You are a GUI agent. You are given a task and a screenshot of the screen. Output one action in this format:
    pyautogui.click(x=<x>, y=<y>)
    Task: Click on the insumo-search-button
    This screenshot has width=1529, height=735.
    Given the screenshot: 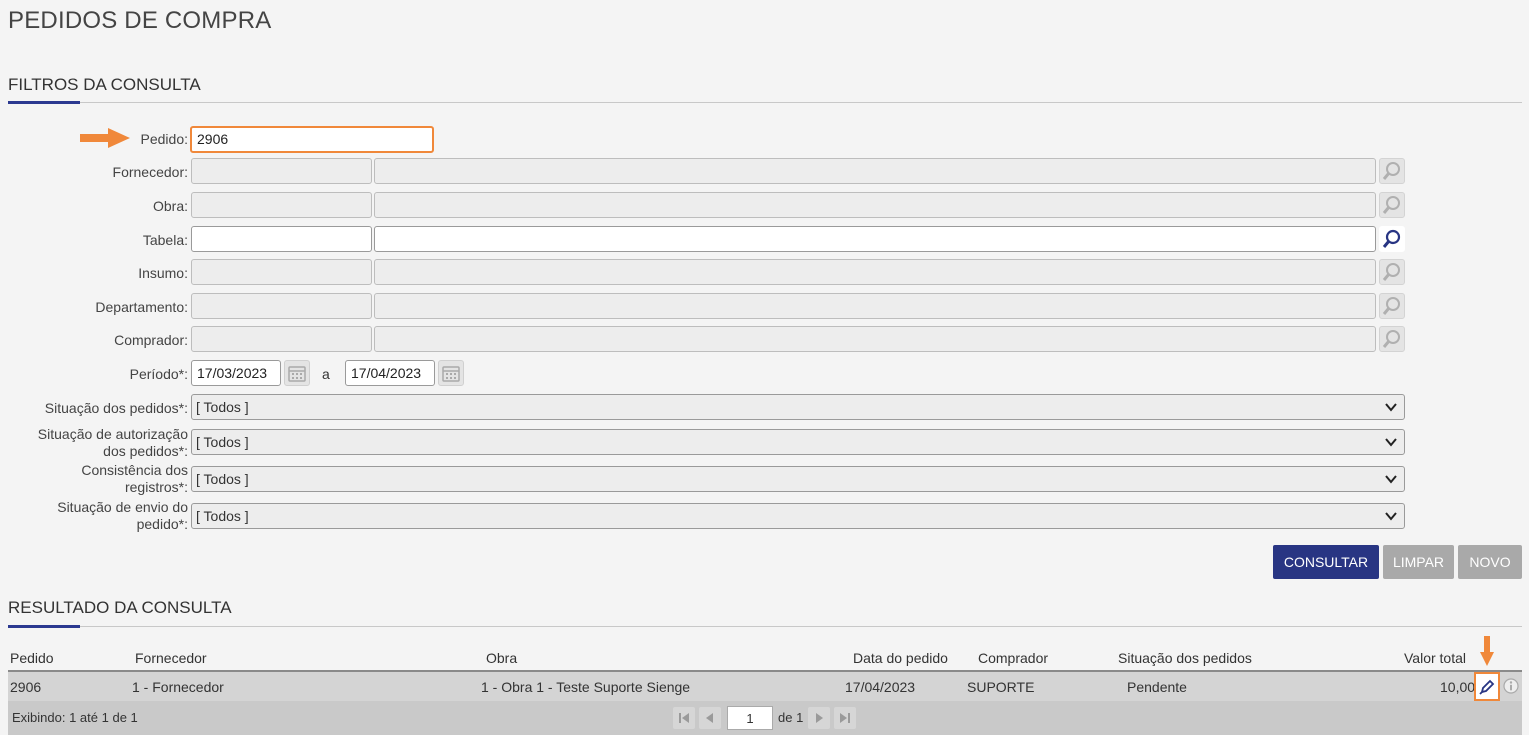 What is the action you would take?
    pyautogui.click(x=1392, y=272)
    